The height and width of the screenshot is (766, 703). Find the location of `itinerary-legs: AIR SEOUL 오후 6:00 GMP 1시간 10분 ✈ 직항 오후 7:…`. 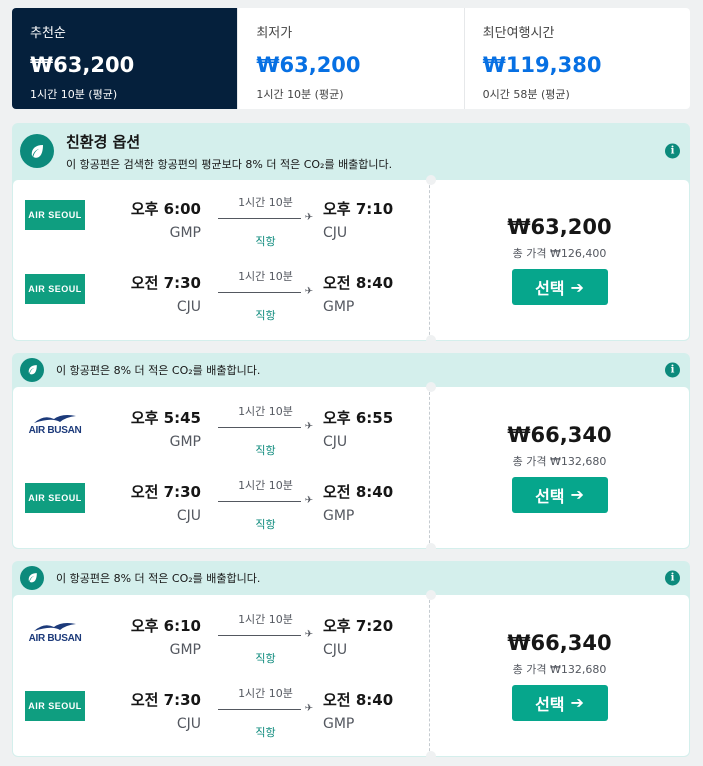

itinerary-legs: AIR SEOUL 오후 6:00 GMP 1시간 10분 ✈ 직항 오후 7:… is located at coordinates (221, 260).